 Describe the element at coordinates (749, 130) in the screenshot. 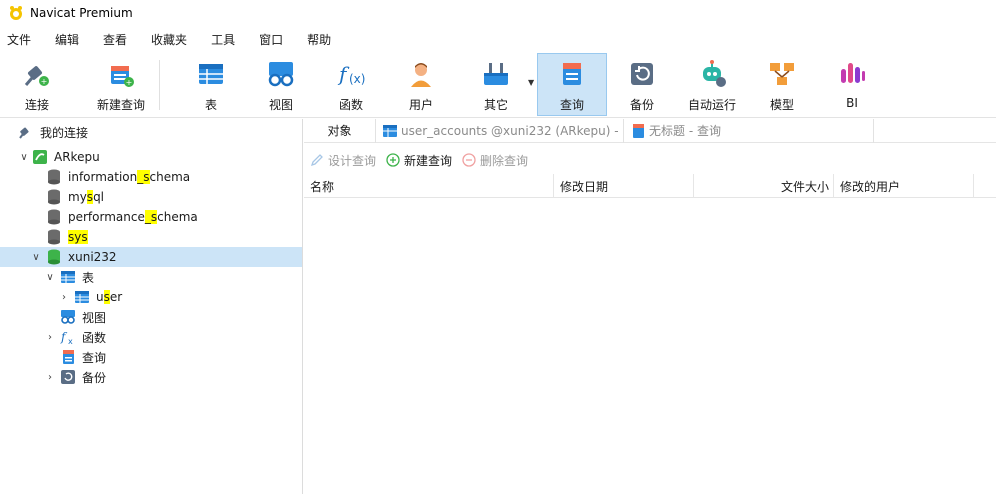

I see `tab-untitled-query: 无标题 - 查询` at that location.